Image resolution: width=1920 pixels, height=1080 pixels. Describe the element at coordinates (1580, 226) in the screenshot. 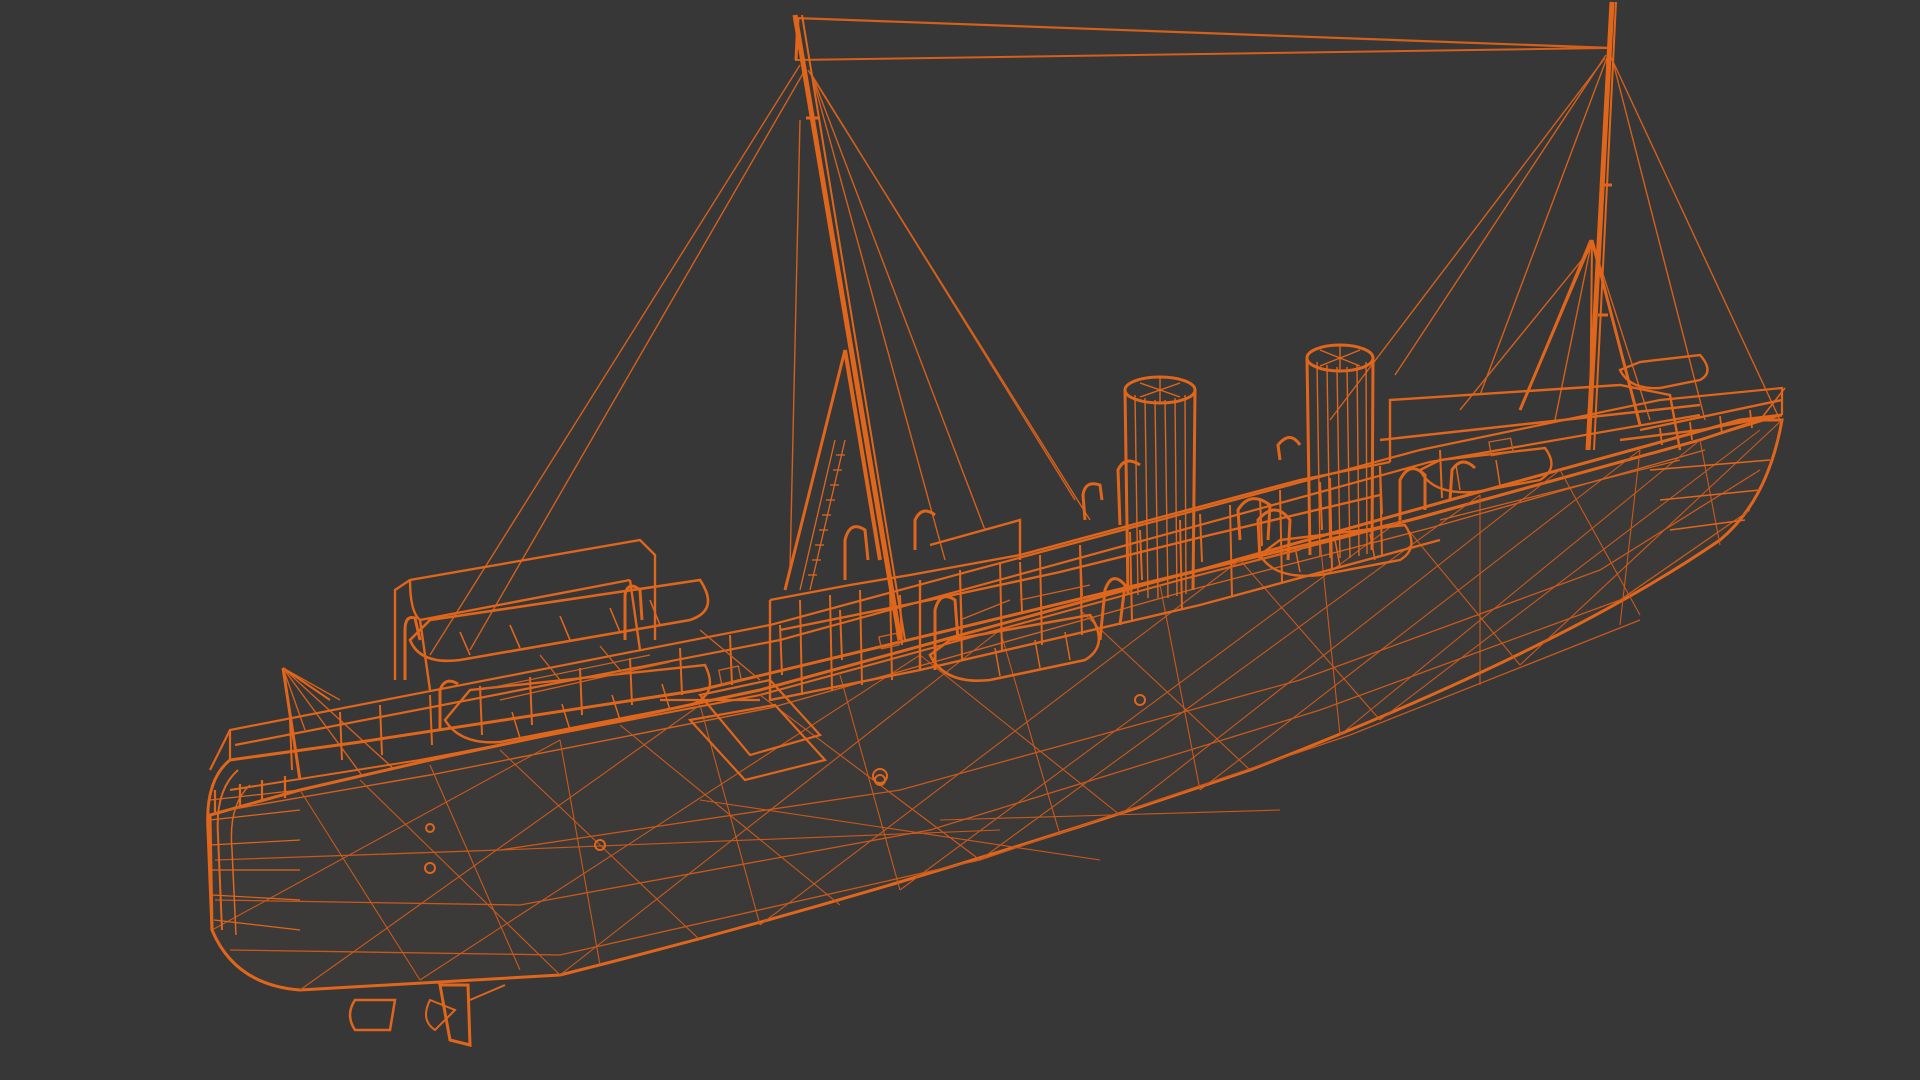

I see `main-mast` at that location.